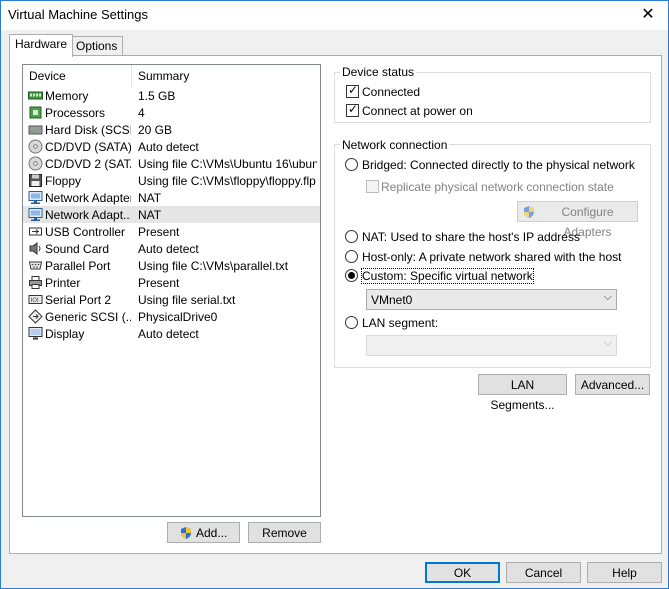 This screenshot has width=669, height=589. What do you see at coordinates (213, 266) in the screenshot?
I see `device-summary: Using file C:\VMs\parallel.txt` at bounding box center [213, 266].